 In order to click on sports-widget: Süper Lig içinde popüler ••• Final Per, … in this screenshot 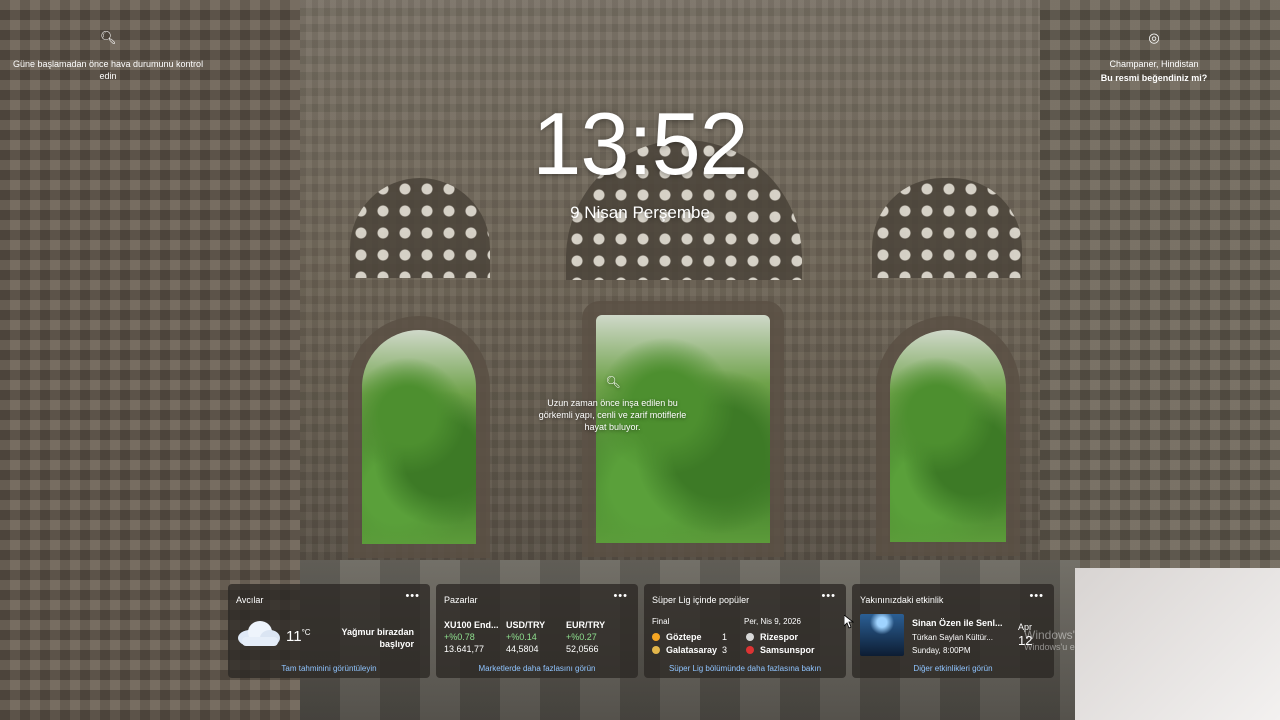, I will do `click(745, 631)`.